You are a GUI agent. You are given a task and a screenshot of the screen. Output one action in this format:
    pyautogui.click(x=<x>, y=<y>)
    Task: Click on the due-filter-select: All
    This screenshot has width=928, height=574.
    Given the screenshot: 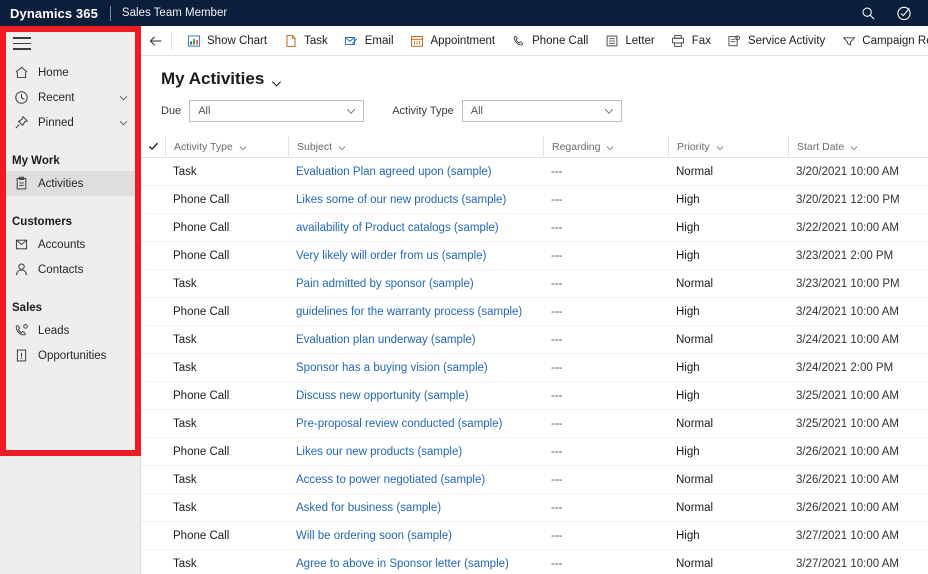 What is the action you would take?
    pyautogui.click(x=277, y=111)
    